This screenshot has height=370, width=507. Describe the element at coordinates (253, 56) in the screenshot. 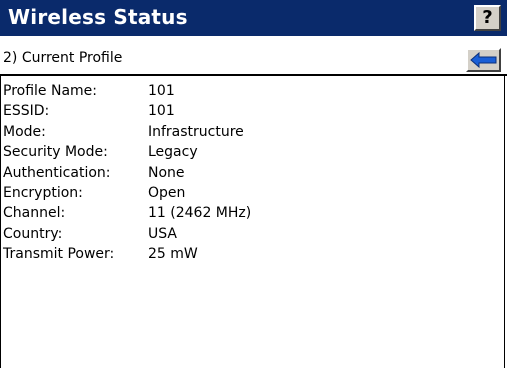

I see `sub-header: 2) Current Profile` at that location.